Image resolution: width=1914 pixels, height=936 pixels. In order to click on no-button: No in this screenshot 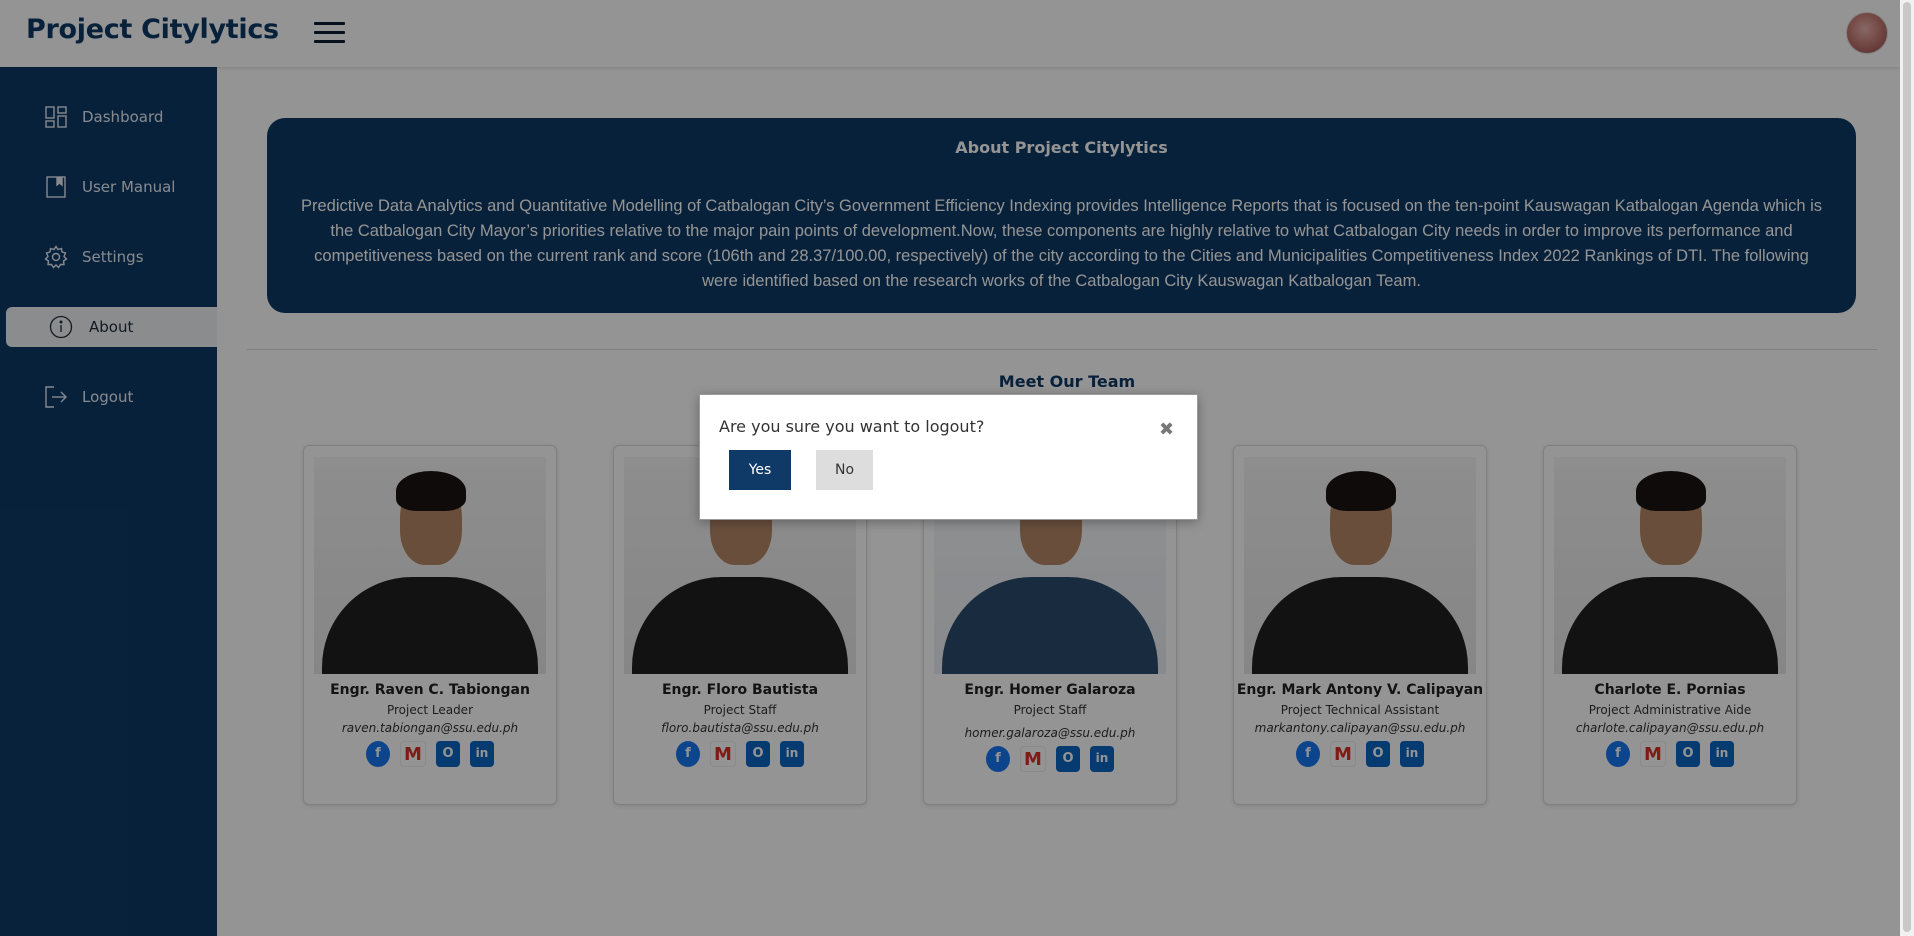, I will do `click(844, 470)`.